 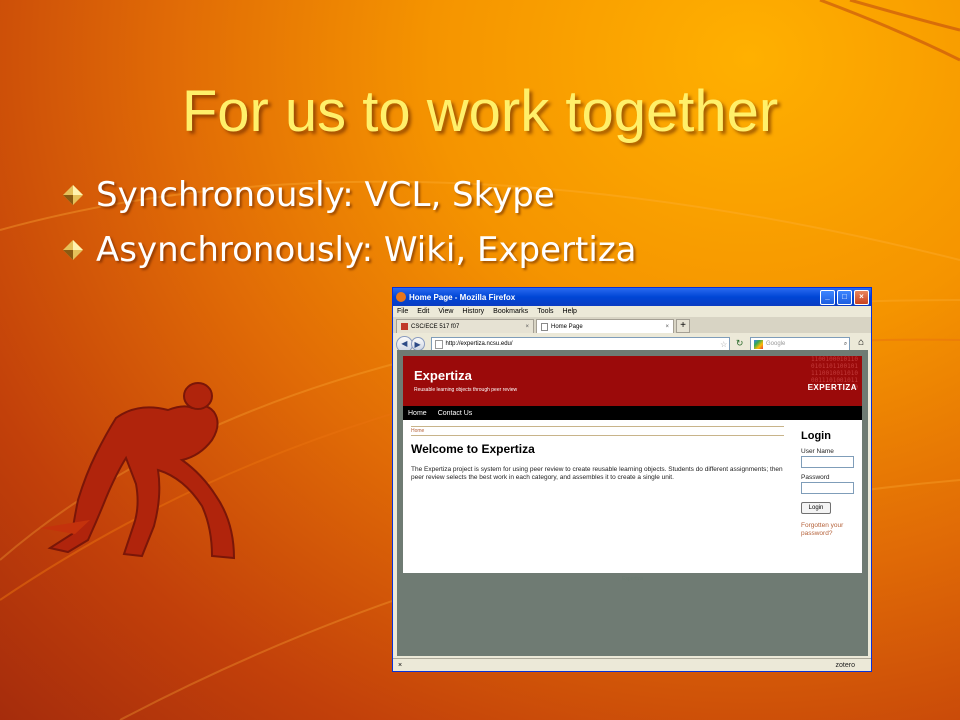 What do you see at coordinates (827, 297) in the screenshot?
I see `minimize-button: _` at bounding box center [827, 297].